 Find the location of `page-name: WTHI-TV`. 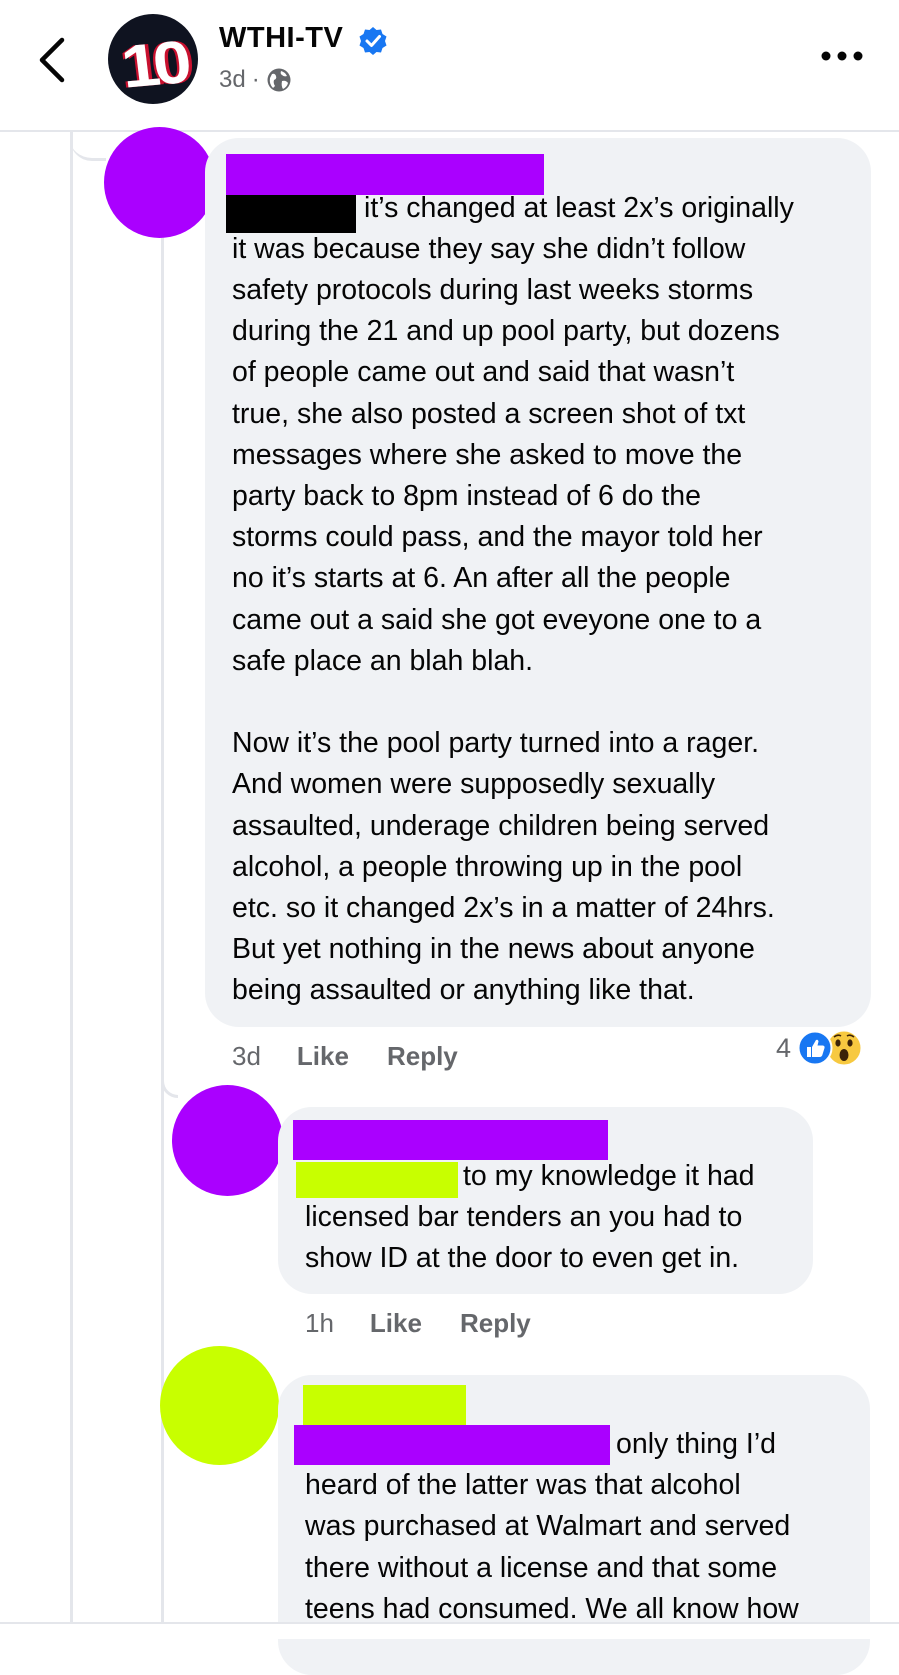

page-name: WTHI-TV is located at coordinates (281, 38).